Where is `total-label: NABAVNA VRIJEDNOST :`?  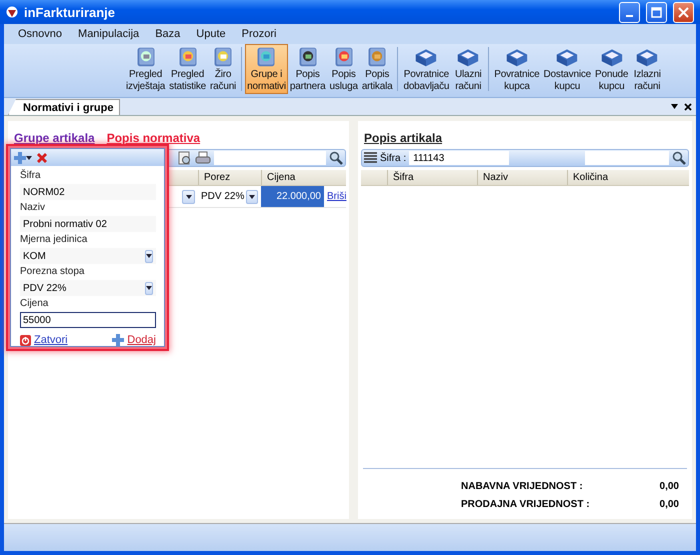 total-label: NABAVNA VRIJEDNOST : is located at coordinates (522, 486).